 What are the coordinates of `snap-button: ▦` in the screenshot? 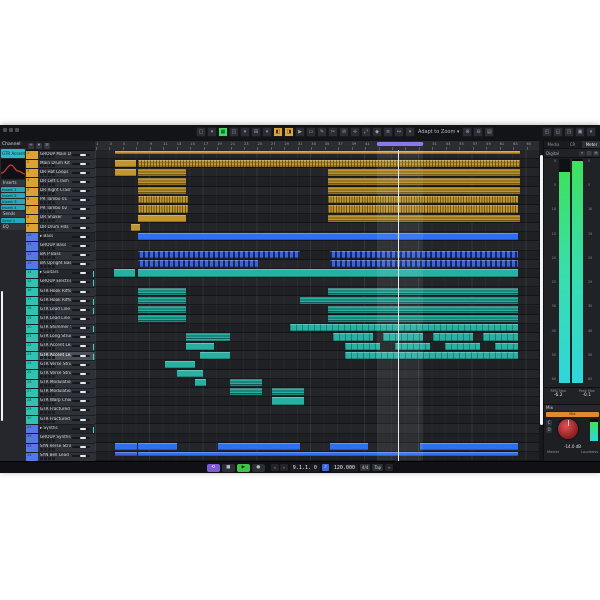 It's located at (223, 132).